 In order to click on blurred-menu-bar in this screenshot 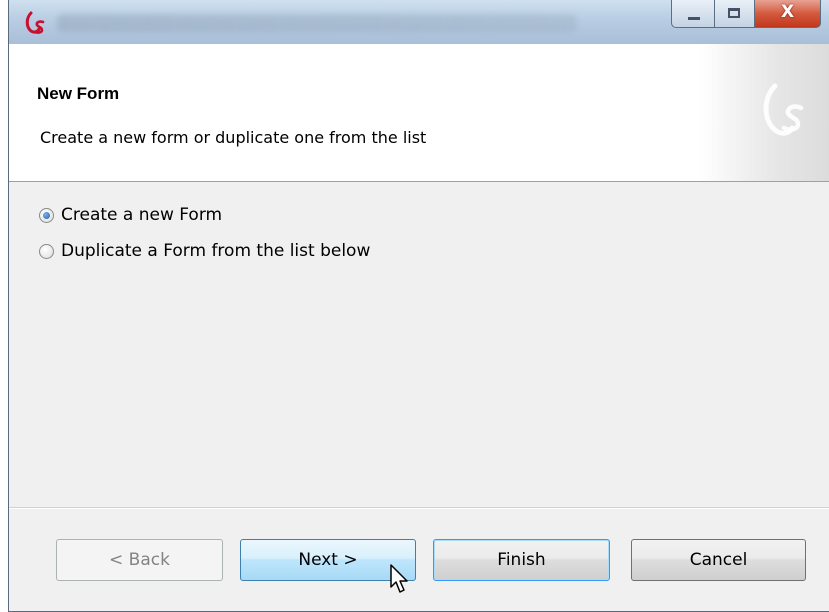, I will do `click(317, 23)`.